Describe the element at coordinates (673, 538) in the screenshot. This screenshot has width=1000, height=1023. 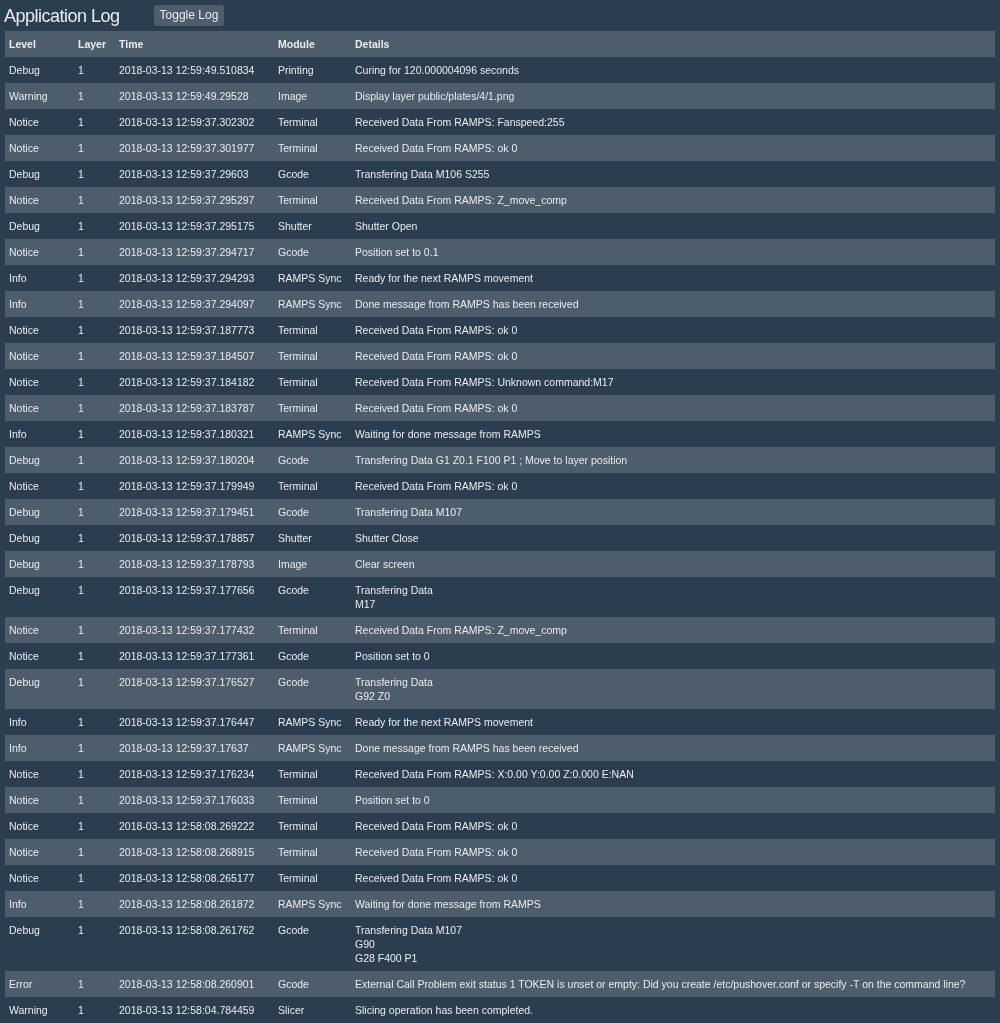
I see `table-cell: Shutter Close` at that location.